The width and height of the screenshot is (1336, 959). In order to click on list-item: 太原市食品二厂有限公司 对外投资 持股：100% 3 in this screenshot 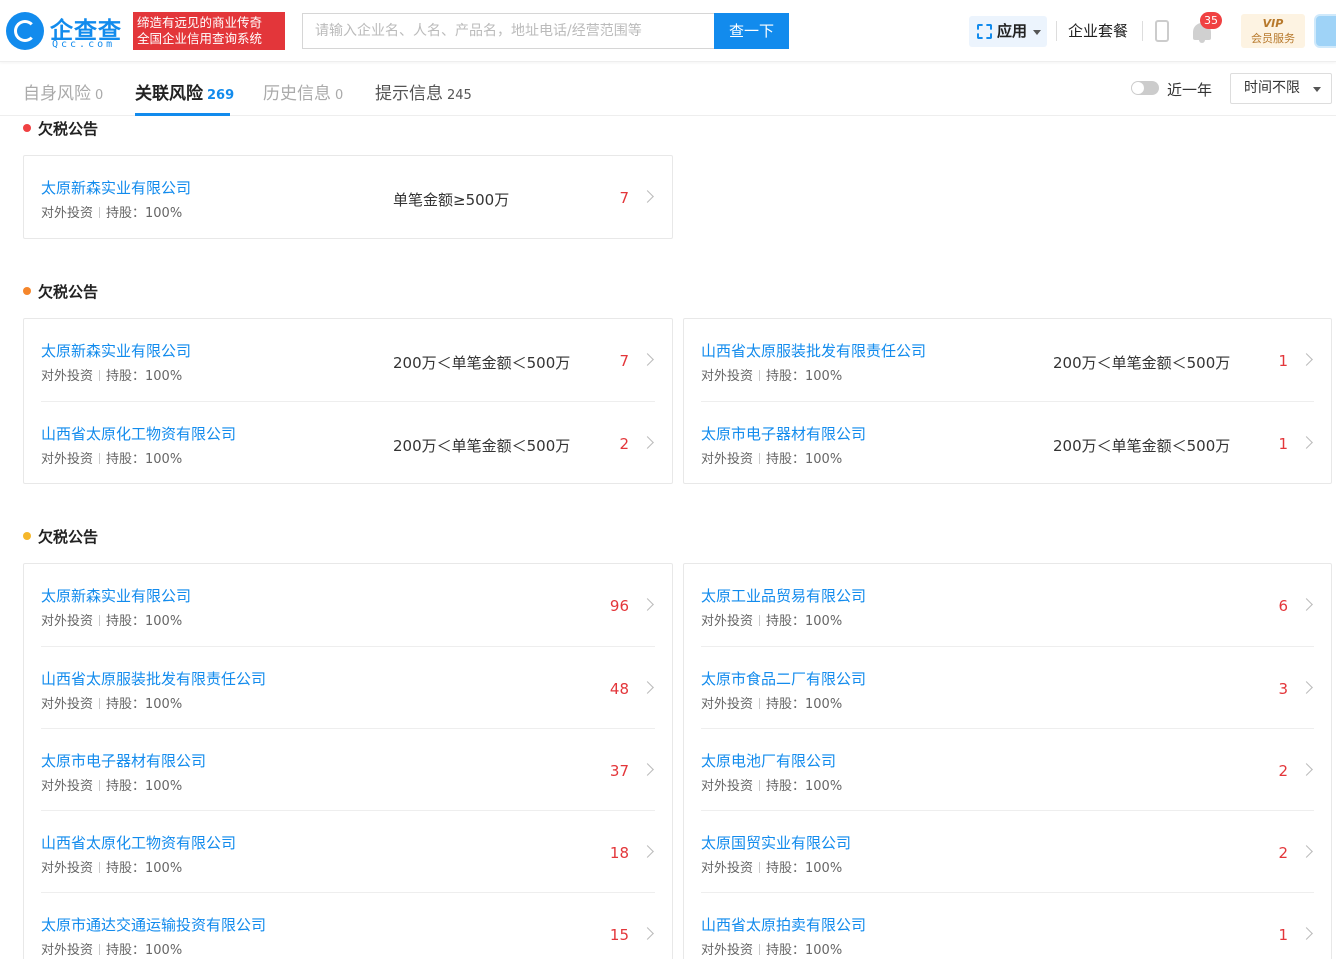, I will do `click(1007, 687)`.